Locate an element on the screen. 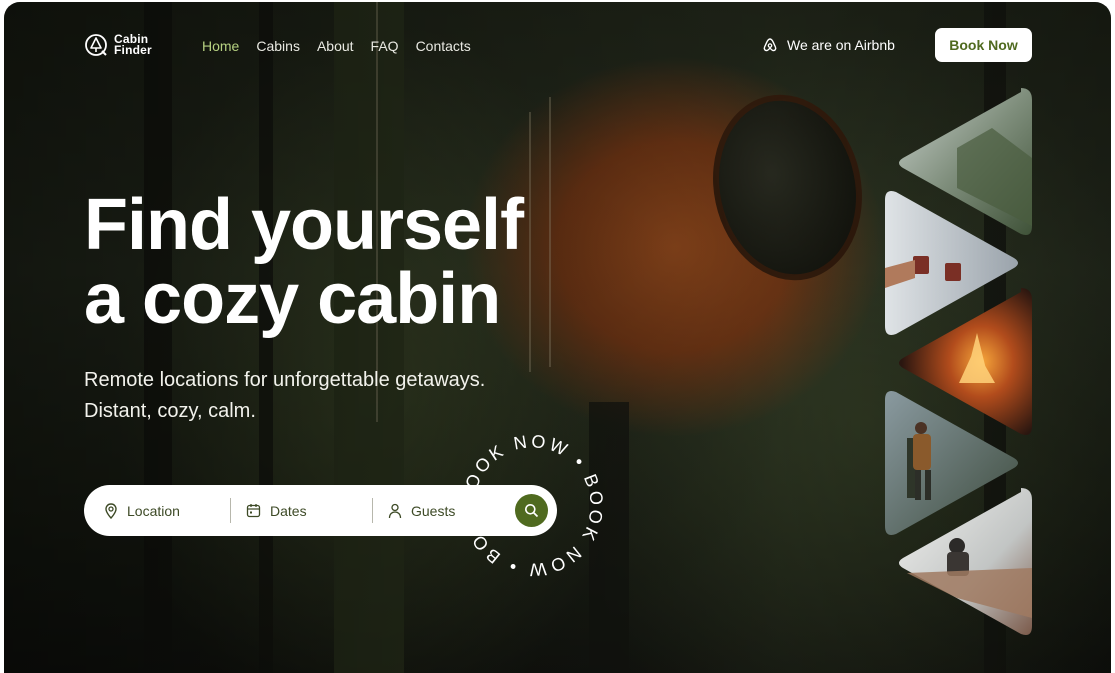 This screenshot has width=1115, height=673. nav-contacts: Contacts is located at coordinates (443, 46).